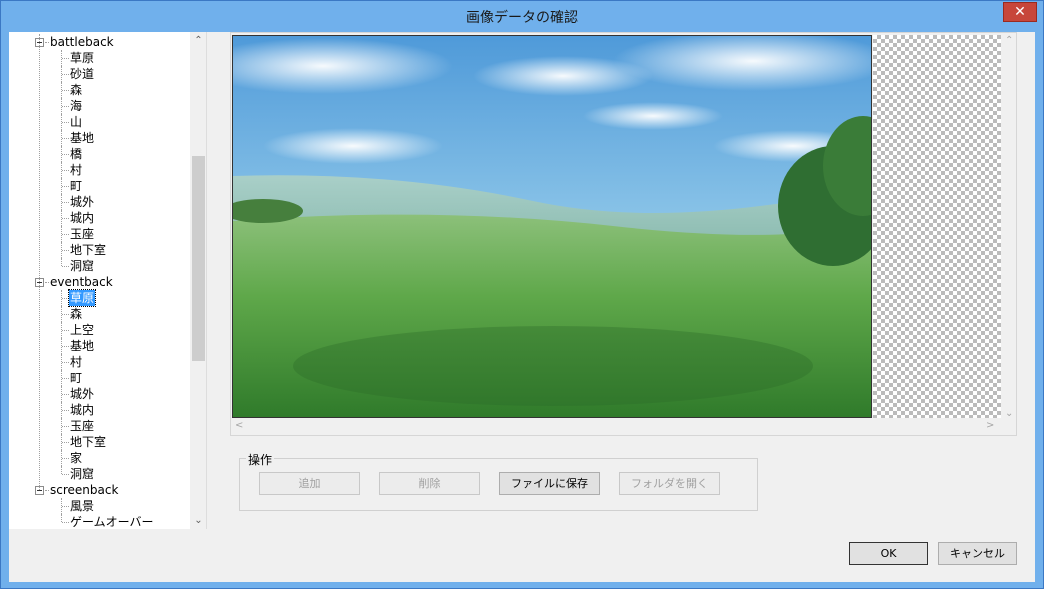  Describe the element at coordinates (82, 506) in the screenshot. I see `tree-item-label: 風景` at that location.